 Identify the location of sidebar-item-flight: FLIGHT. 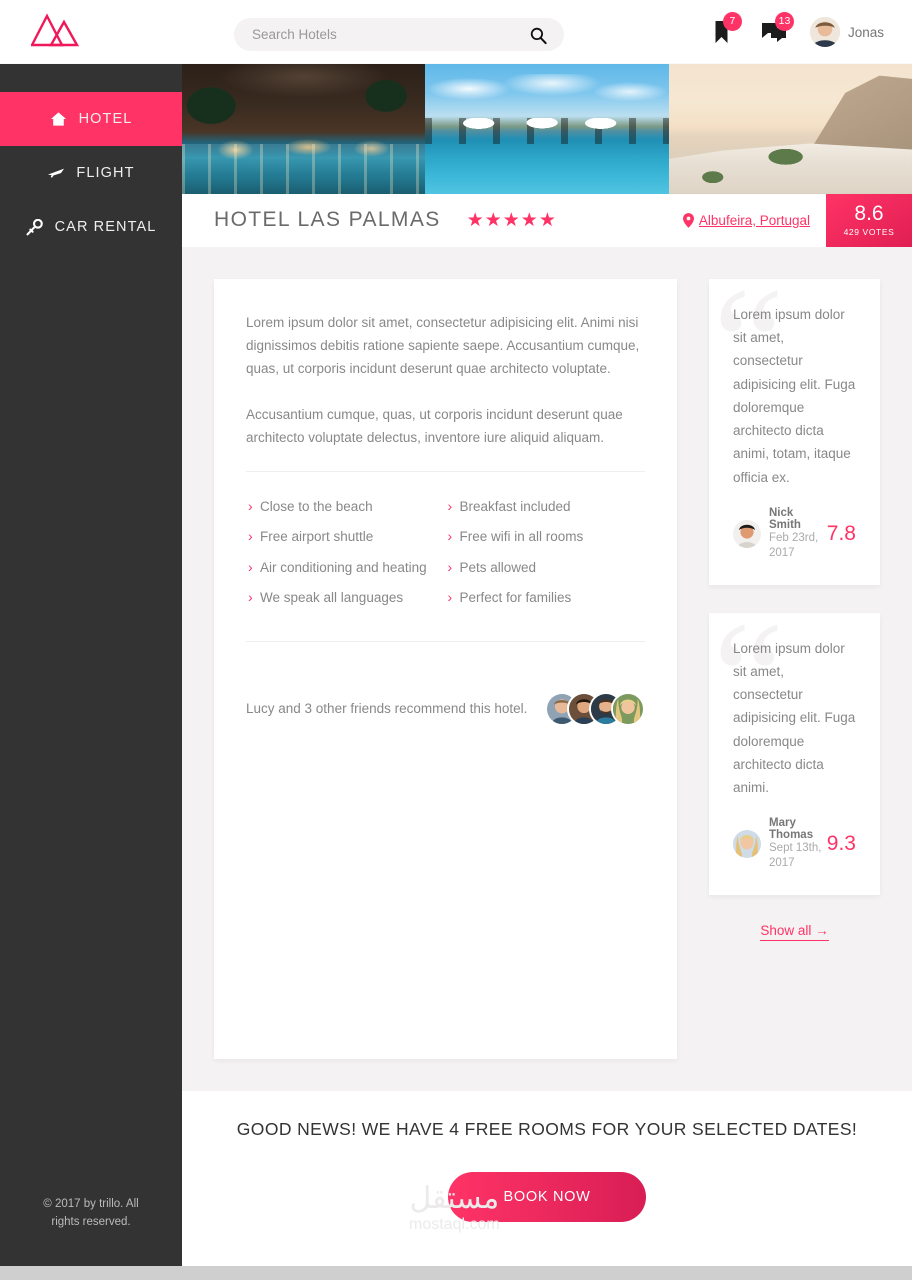
(91, 173).